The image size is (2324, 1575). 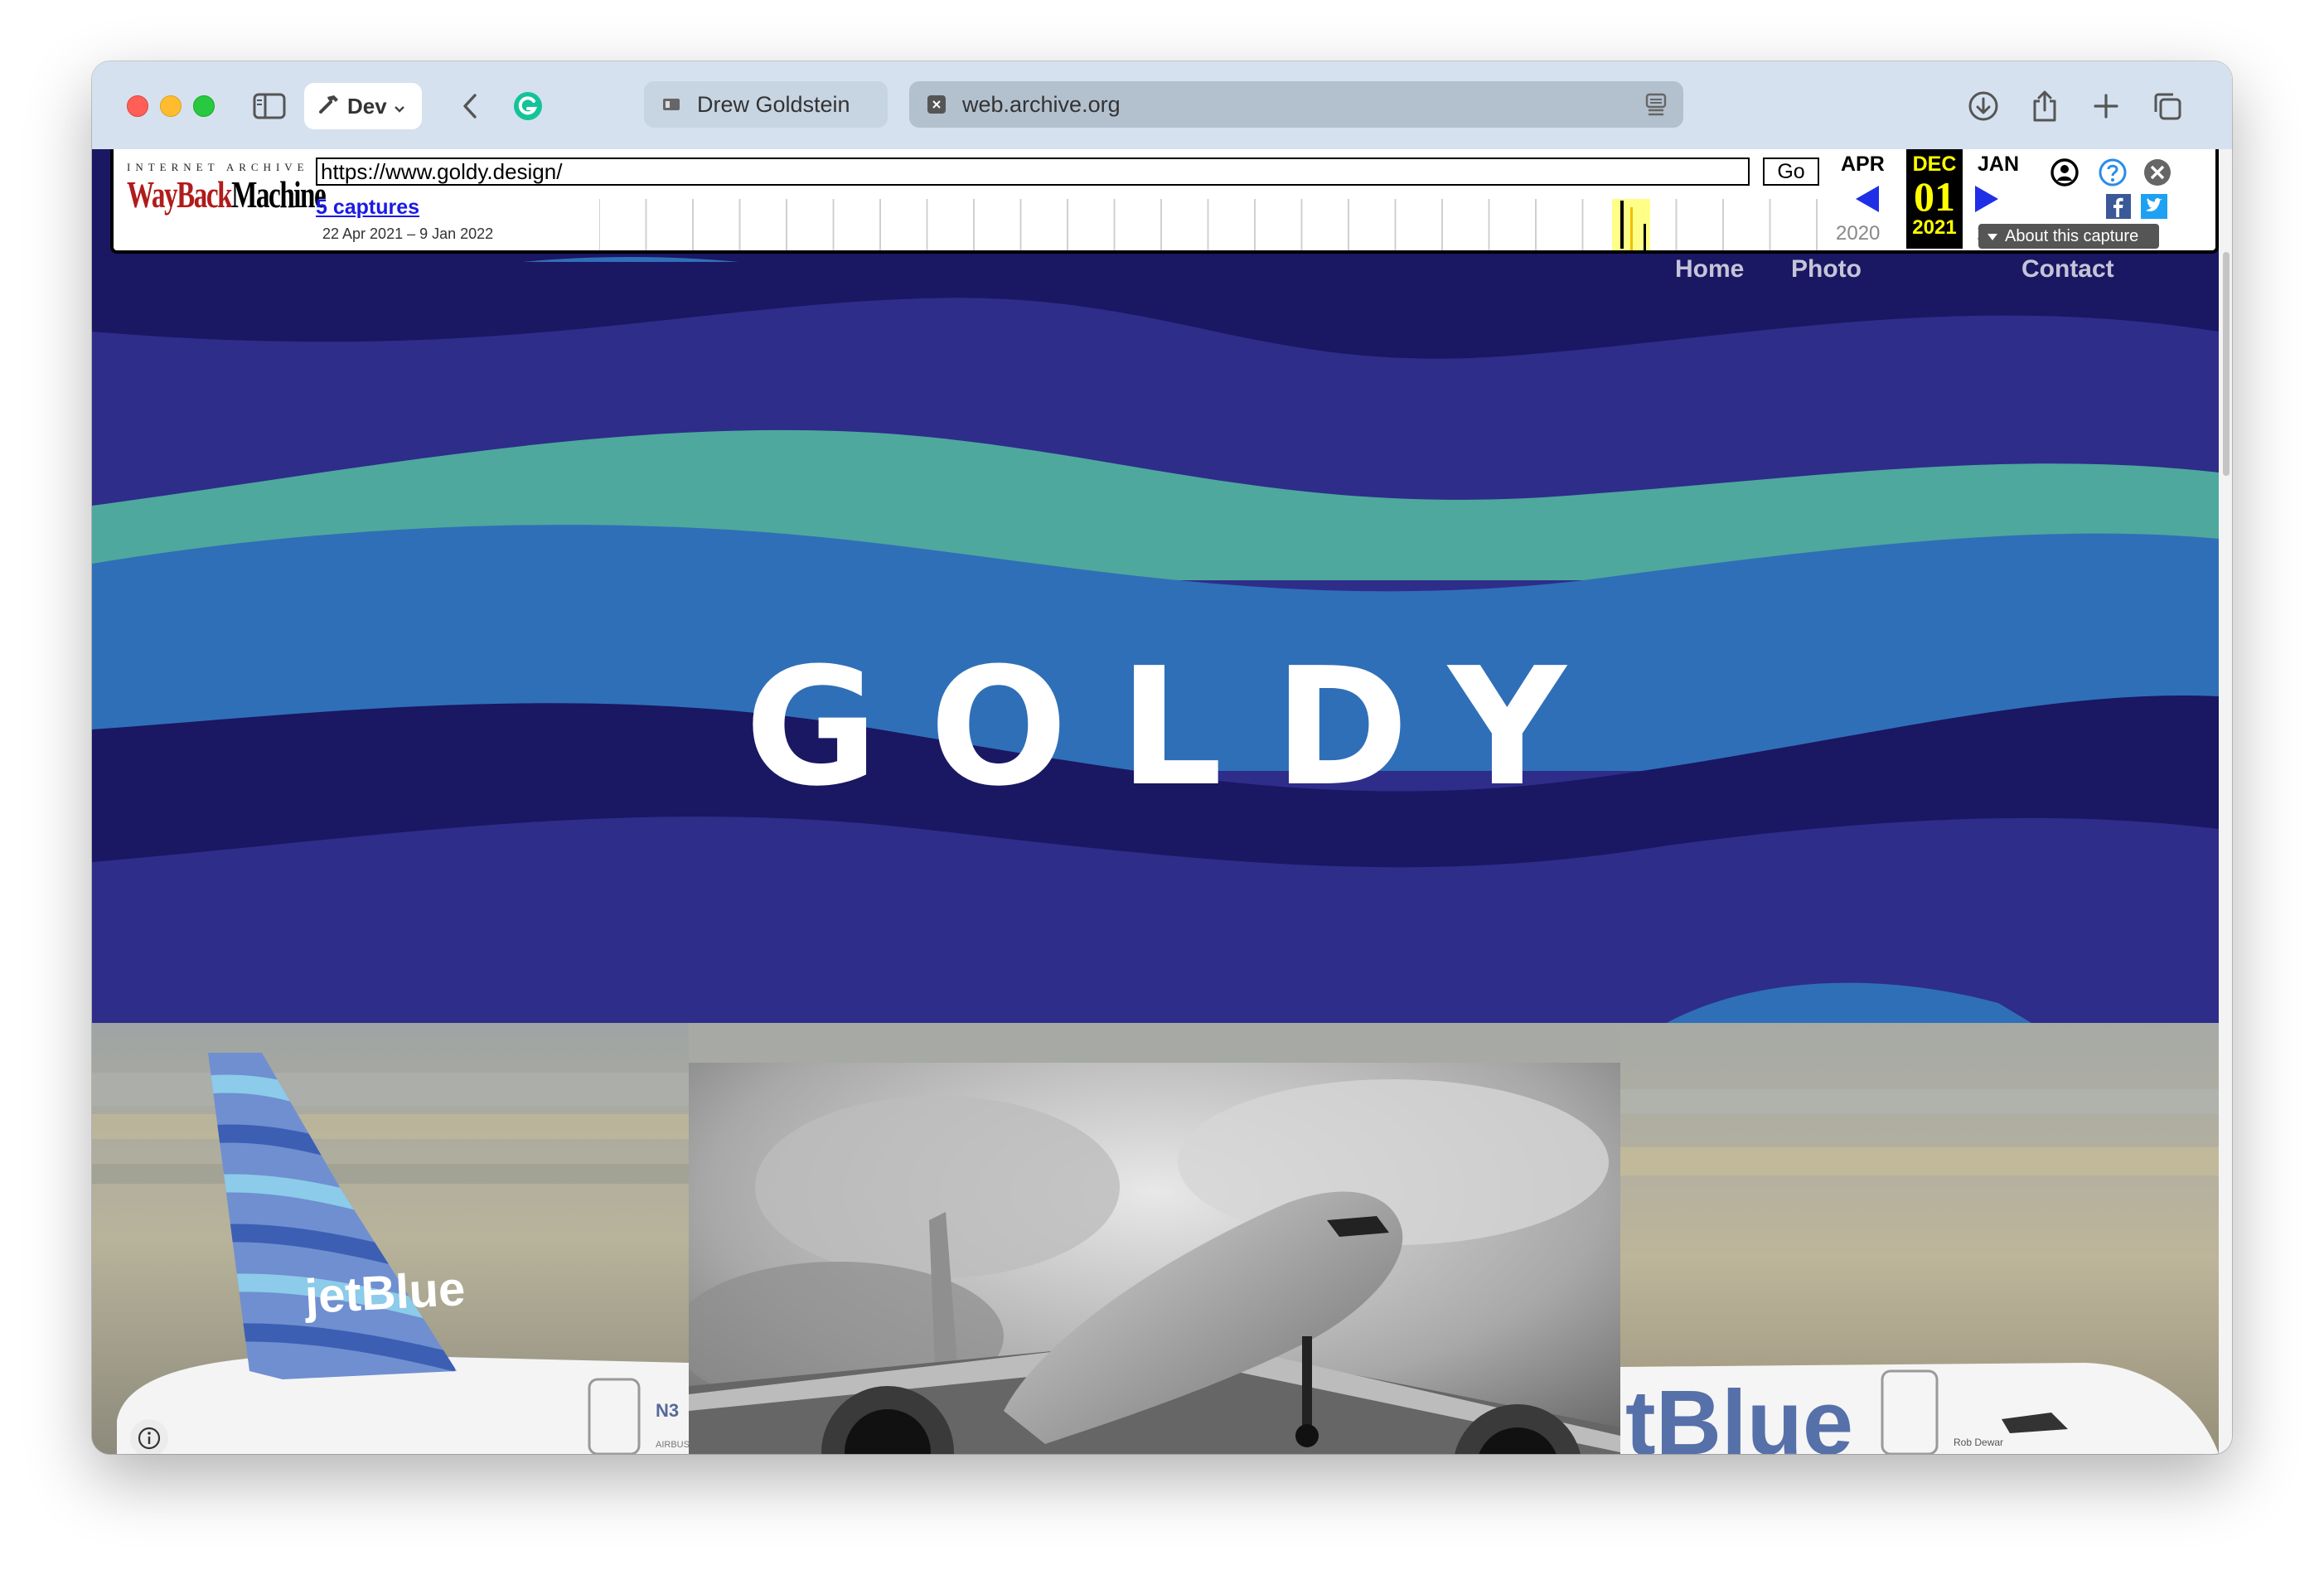 What do you see at coordinates (672, 1445) in the screenshot?
I see `svg-text: AIRBUS` at bounding box center [672, 1445].